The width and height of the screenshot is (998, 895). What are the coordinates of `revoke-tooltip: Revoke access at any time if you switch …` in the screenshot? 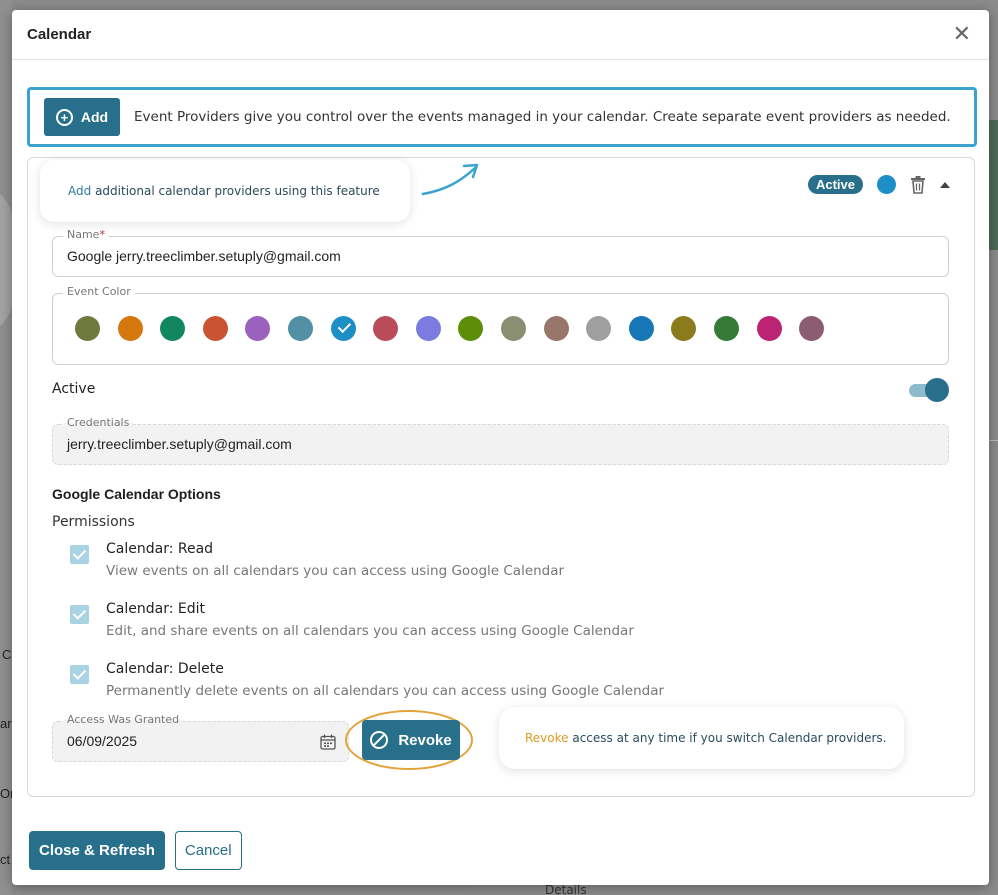 It's located at (701, 738).